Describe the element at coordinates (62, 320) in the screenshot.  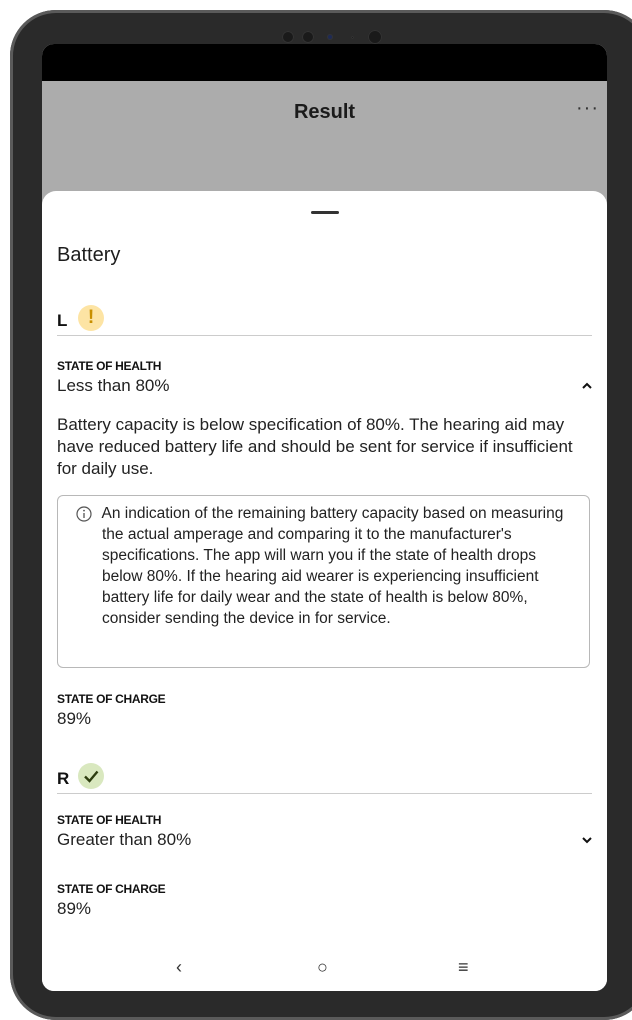
I see `side-label-left: L` at that location.